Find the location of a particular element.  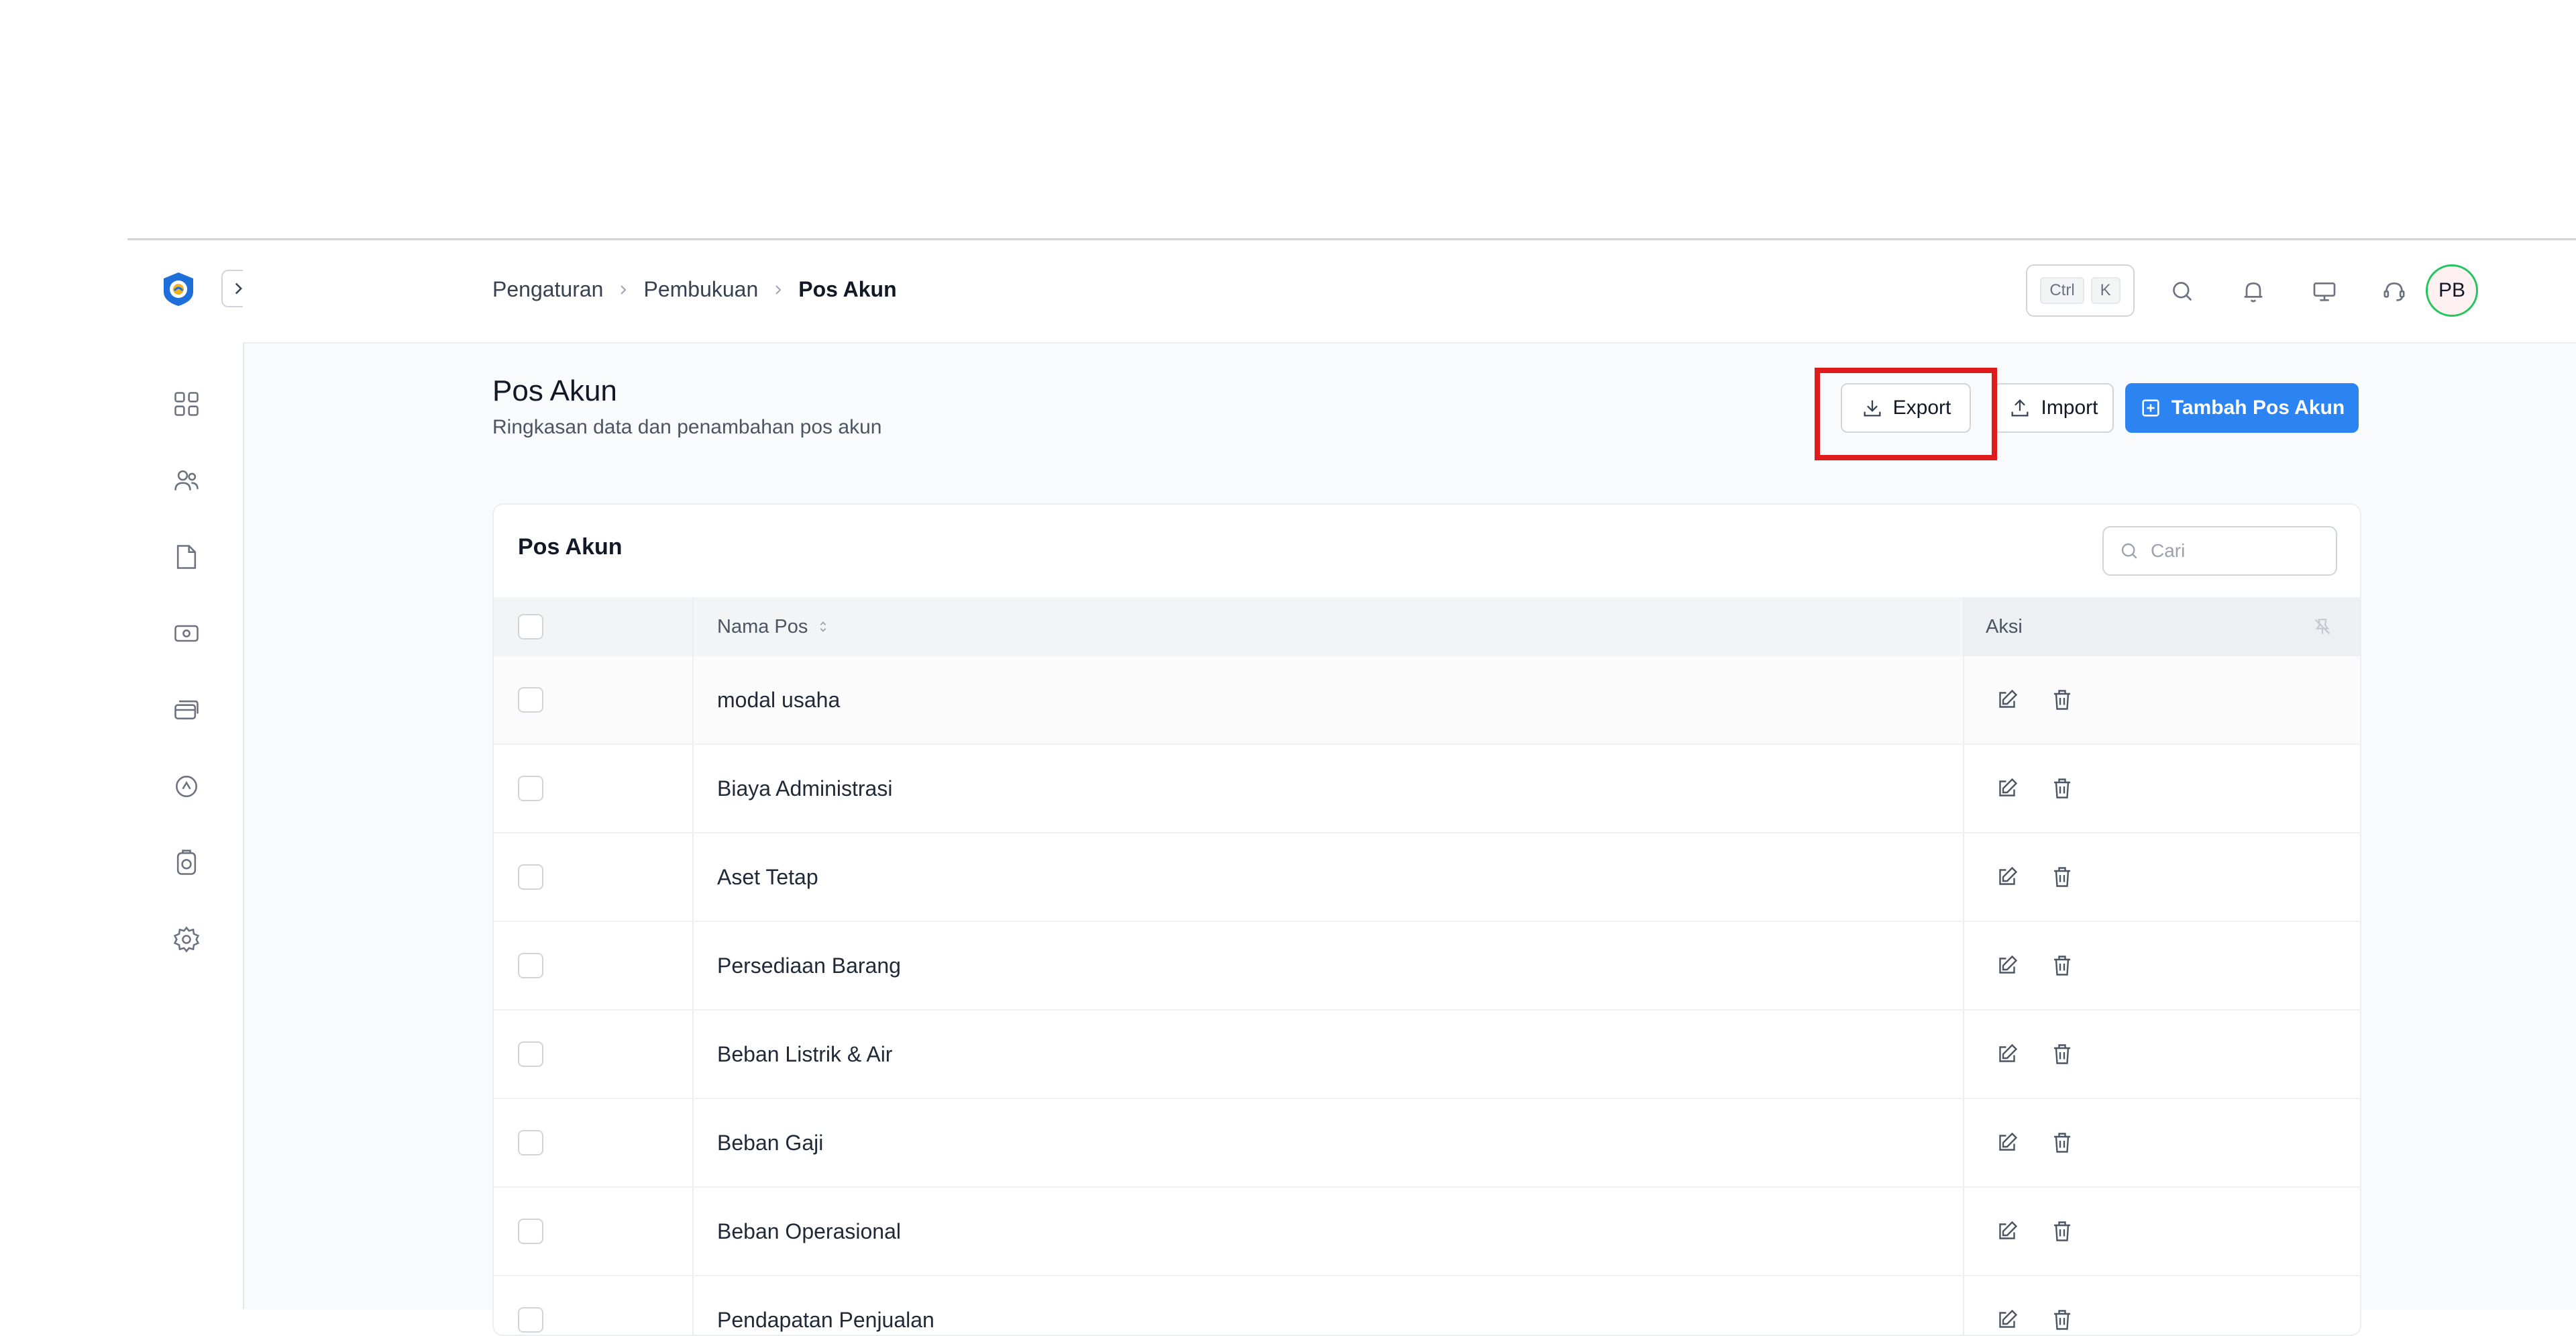

headset-icon is located at coordinates (2394, 291).